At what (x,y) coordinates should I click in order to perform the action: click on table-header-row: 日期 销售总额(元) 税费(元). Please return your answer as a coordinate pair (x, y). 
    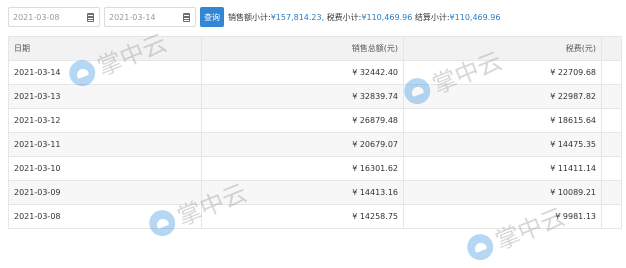
    Looking at the image, I should click on (315, 49).